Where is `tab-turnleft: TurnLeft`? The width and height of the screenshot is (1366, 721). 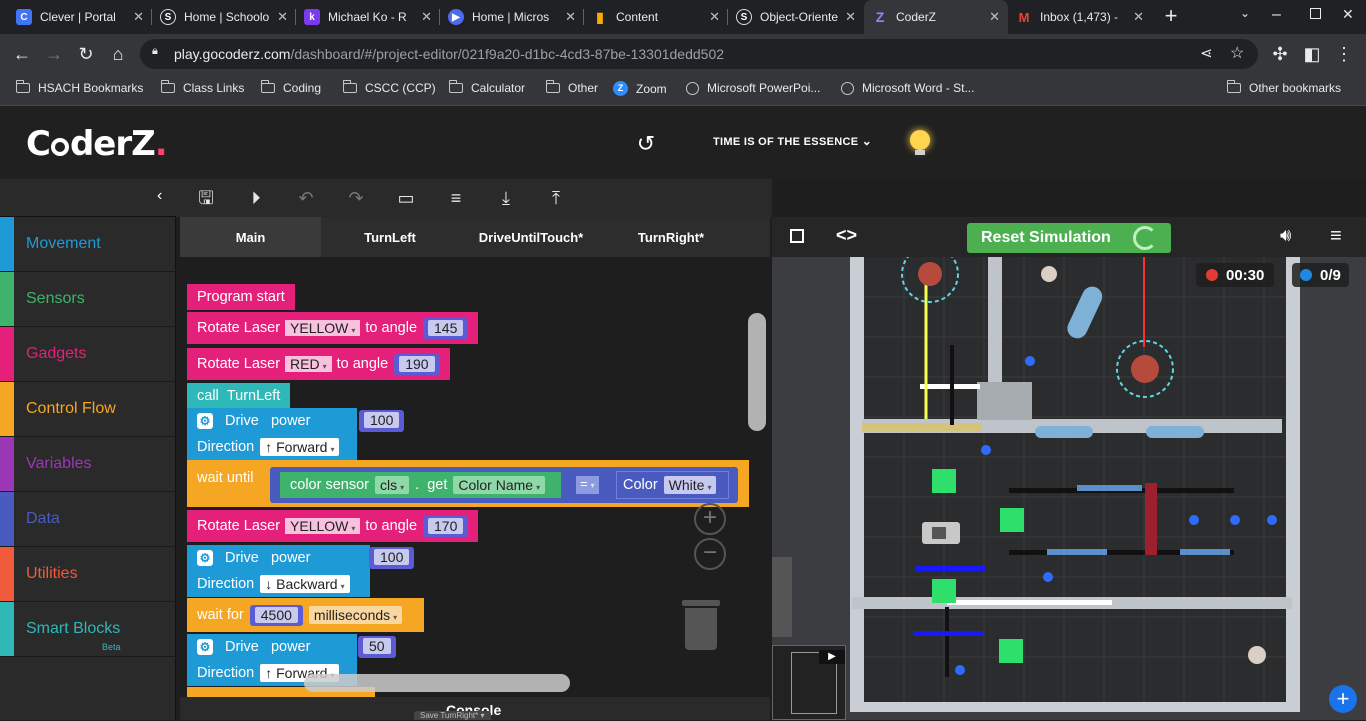
tab-turnleft: TurnLeft is located at coordinates (390, 237).